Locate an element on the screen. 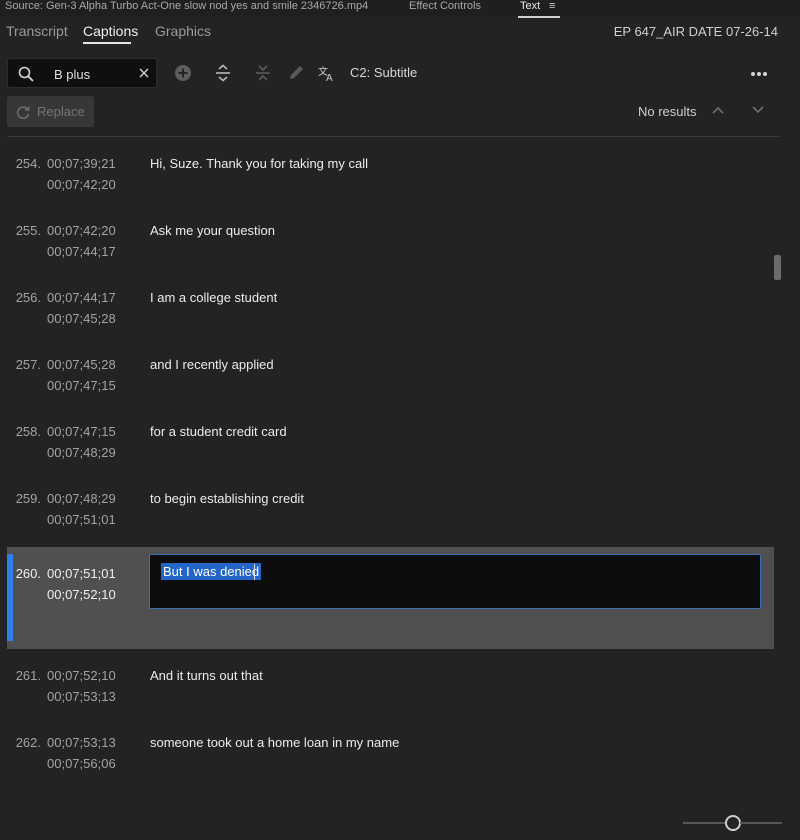  replace-icon is located at coordinates (23, 112).